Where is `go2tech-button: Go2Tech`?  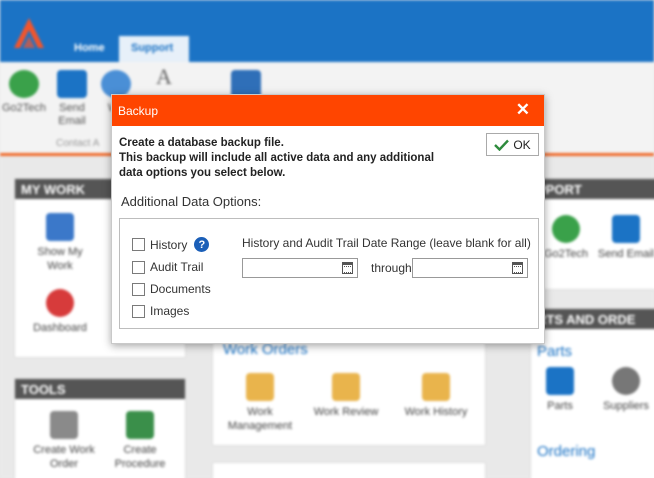
go2tech-button: Go2Tech is located at coordinates (24, 92).